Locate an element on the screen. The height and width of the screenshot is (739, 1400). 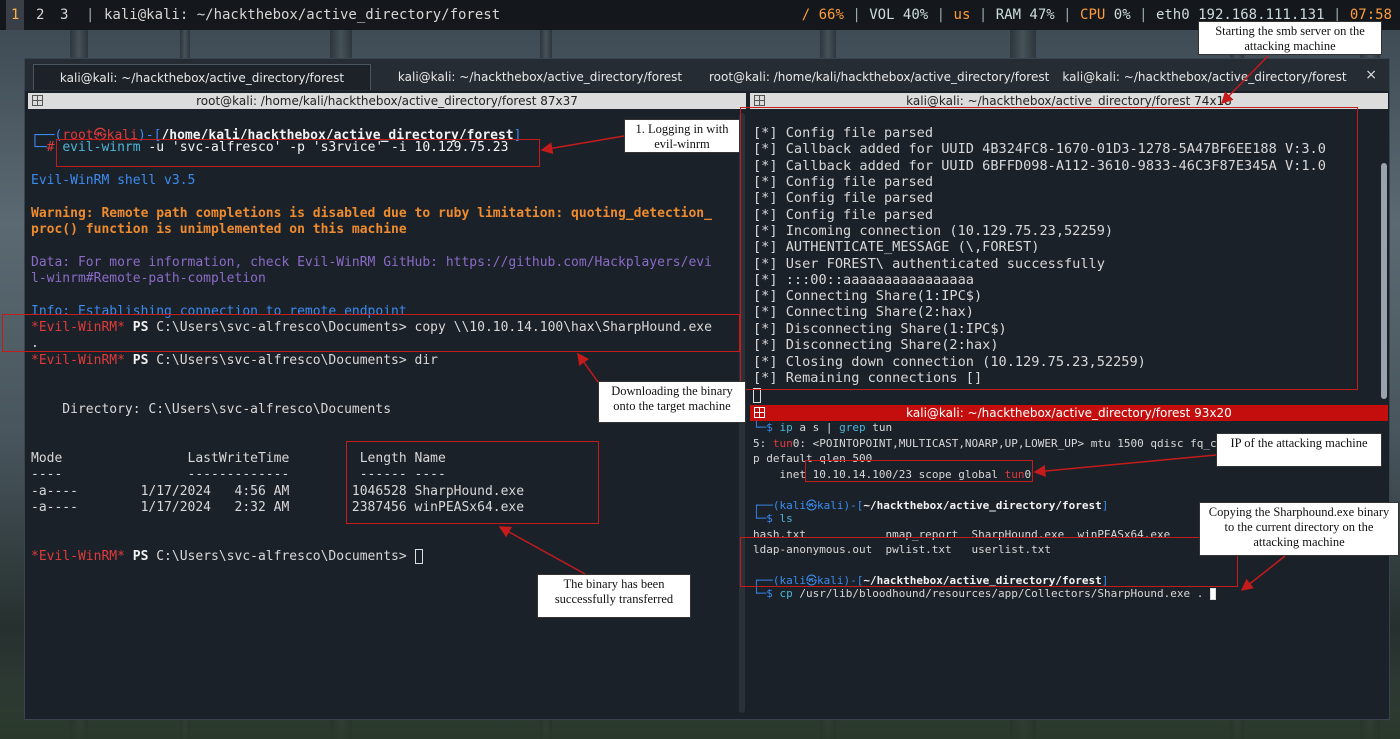
arrow-login is located at coordinates (582, 145).